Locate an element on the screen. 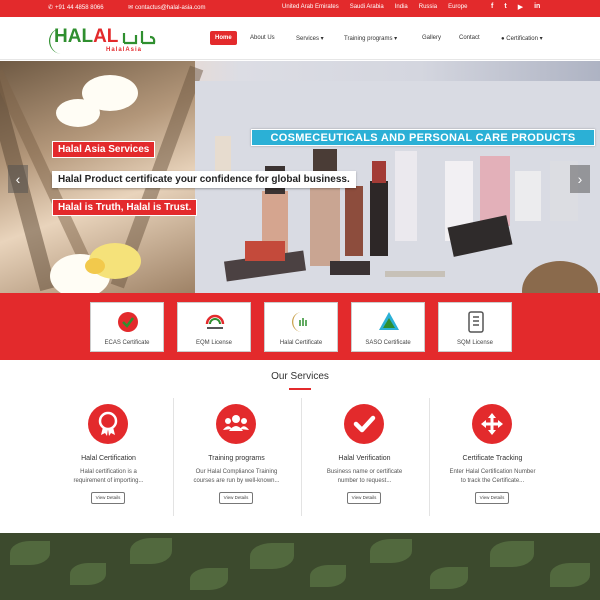  ecas-logo-icon is located at coordinates (128, 322).